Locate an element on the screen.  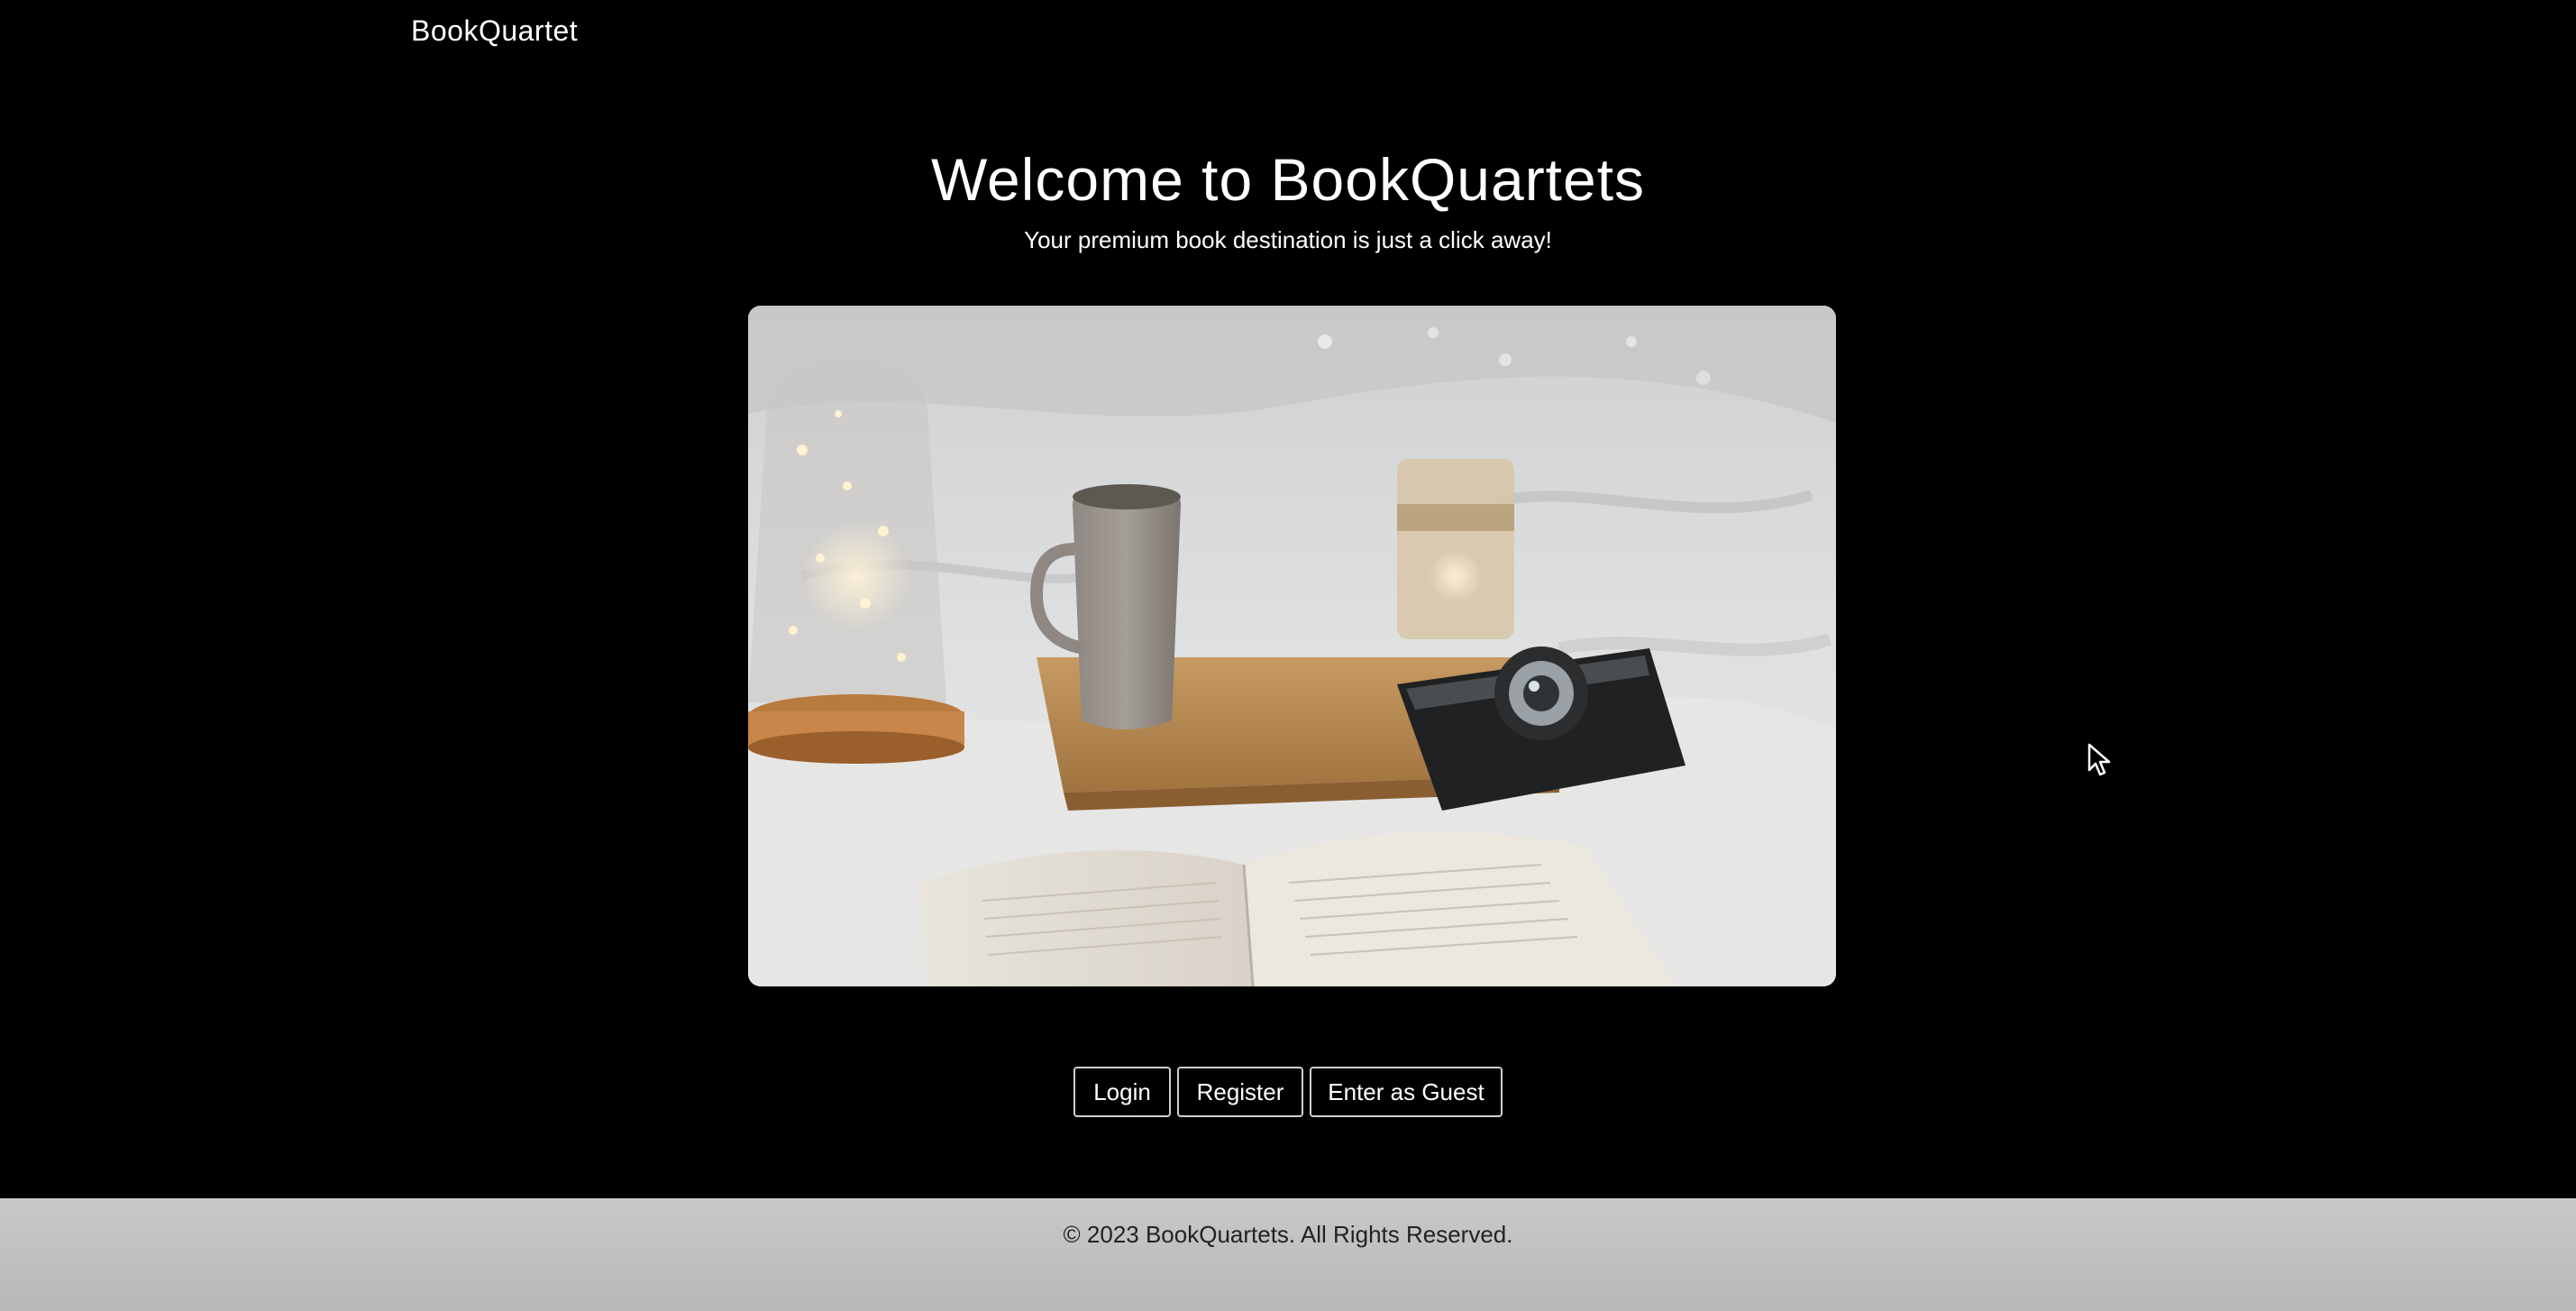
auth-button-group: Login Register Enter as Guest is located at coordinates (1288, 1092).